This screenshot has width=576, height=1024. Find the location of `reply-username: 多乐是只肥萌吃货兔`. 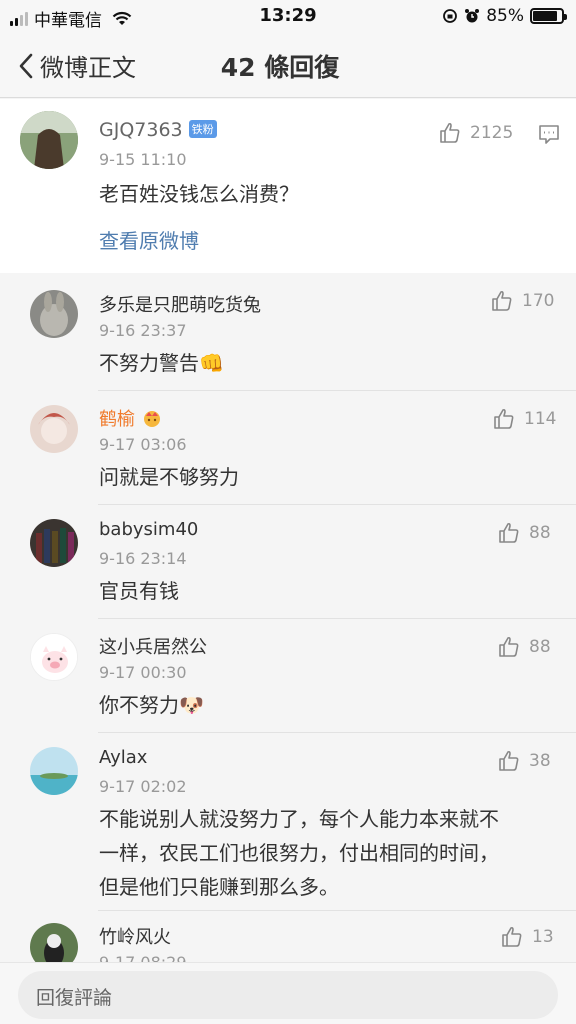

reply-username: 多乐是只肥萌吃货兔 is located at coordinates (180, 304).